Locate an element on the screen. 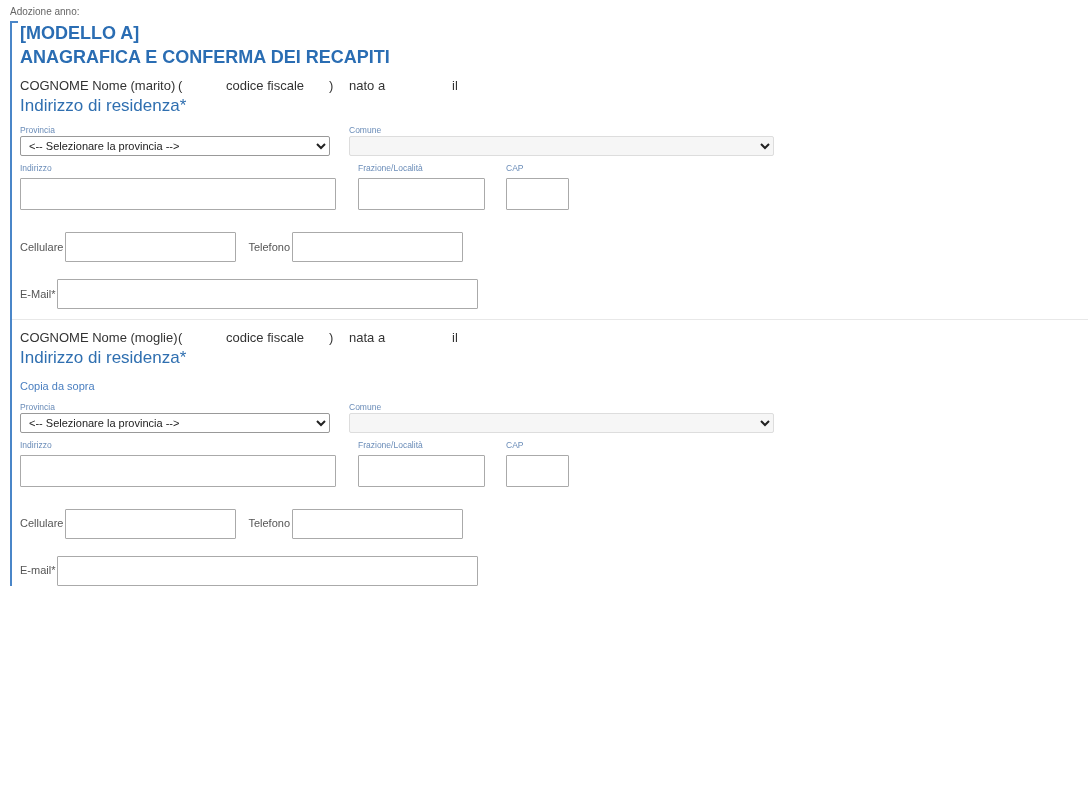  section-title: [MODELLO A] is located at coordinates (80, 33).